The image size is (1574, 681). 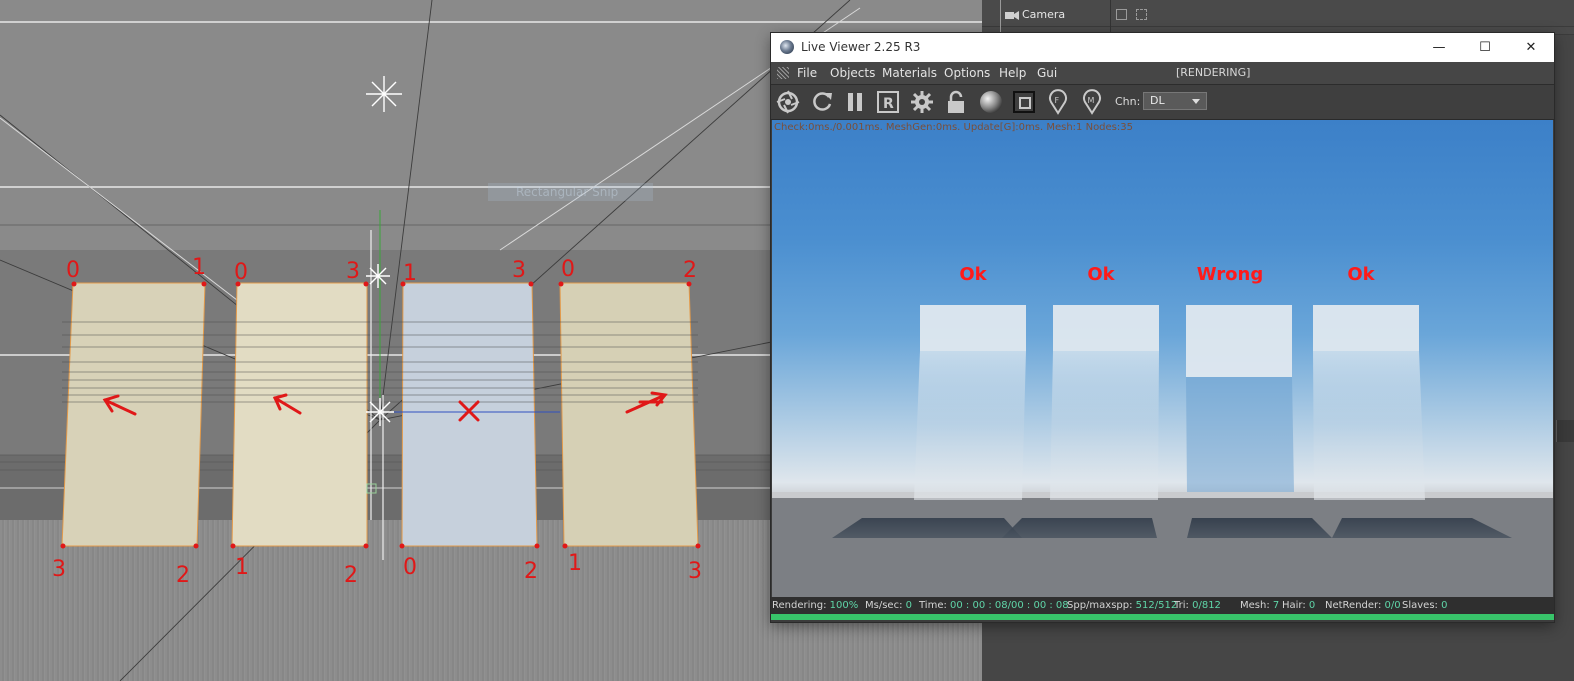 I want to click on status-time: Time: 00 : 00 : 08/00 : 00 : 08, so click(x=994, y=605).